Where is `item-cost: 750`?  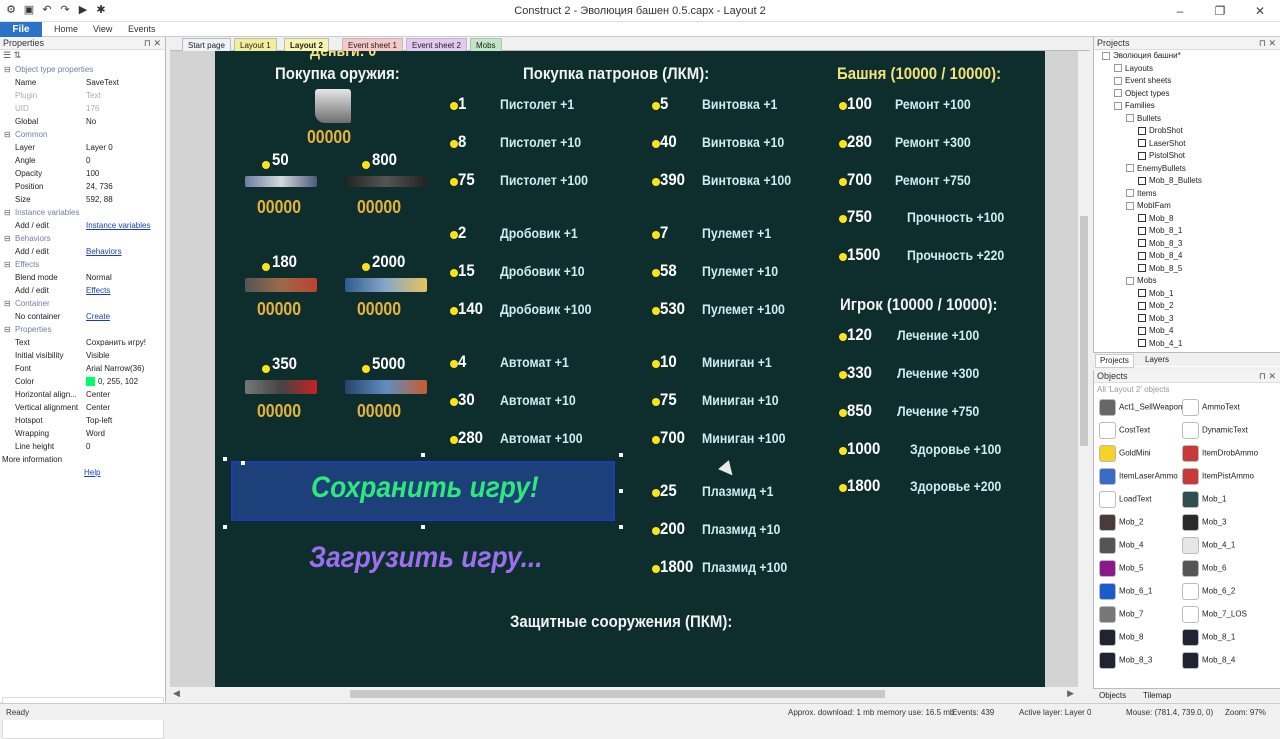
item-cost: 750 is located at coordinates (859, 217).